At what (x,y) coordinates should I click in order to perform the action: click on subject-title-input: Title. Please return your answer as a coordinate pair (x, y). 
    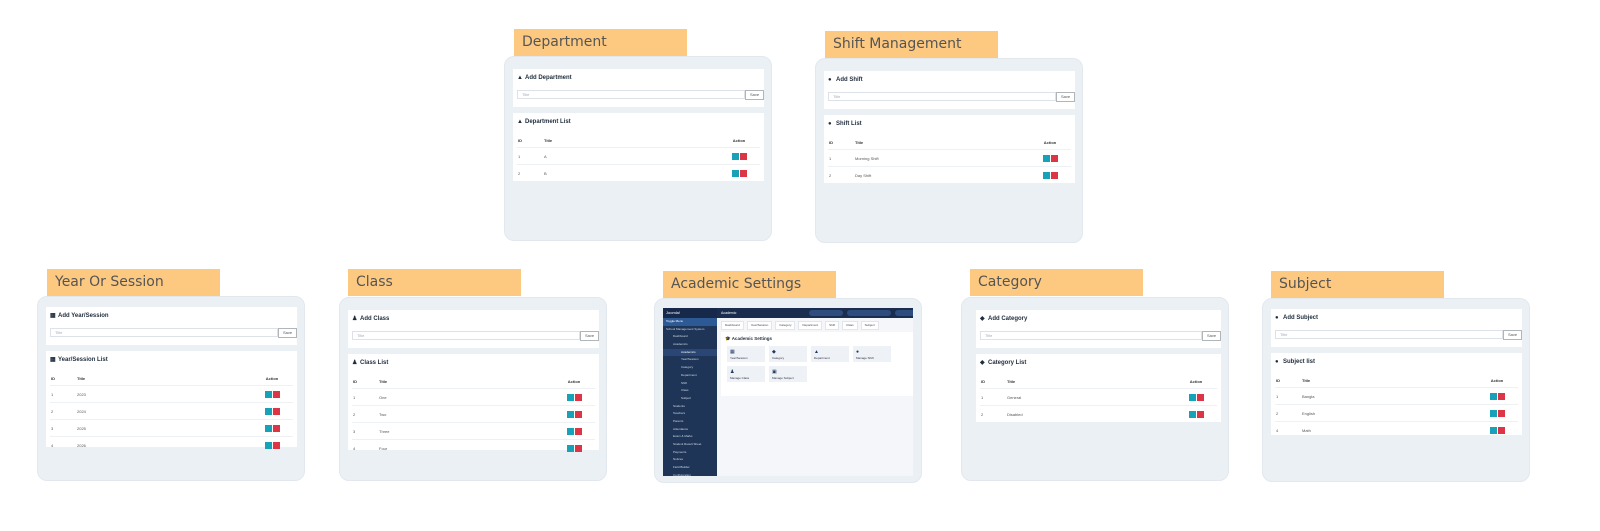
    Looking at the image, I should click on (1389, 334).